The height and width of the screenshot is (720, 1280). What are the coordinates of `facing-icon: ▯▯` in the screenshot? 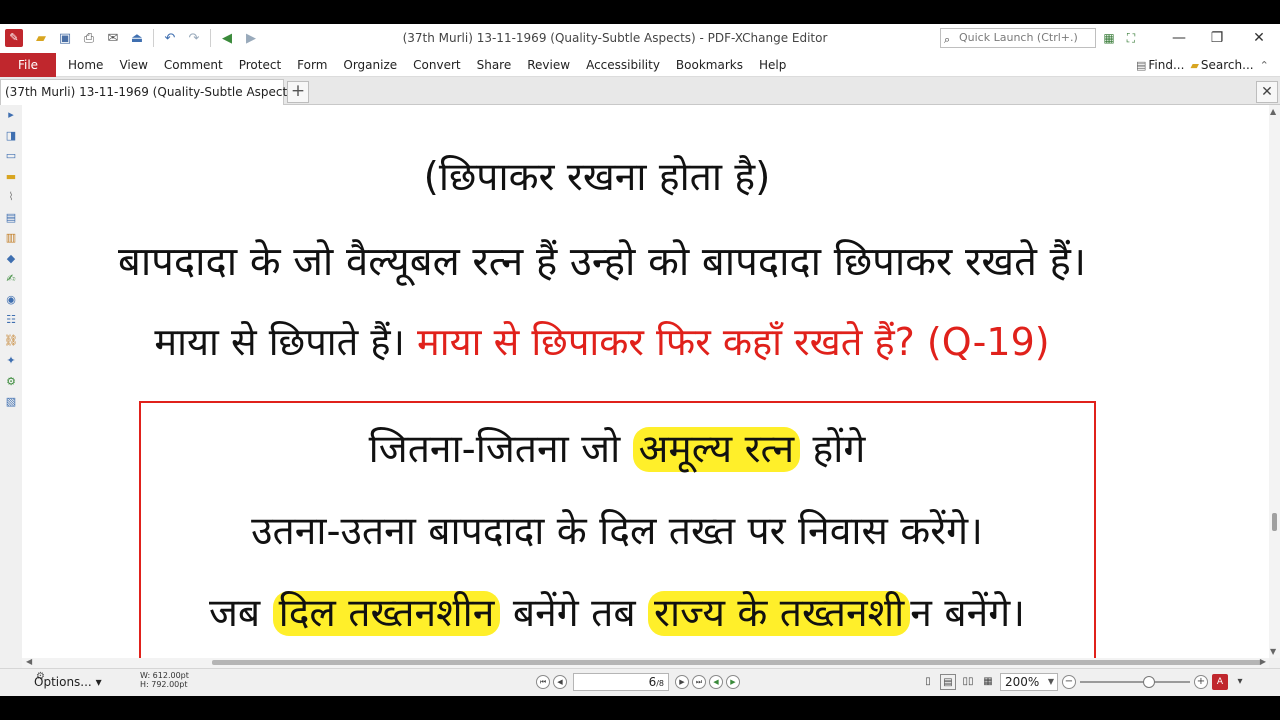 It's located at (968, 682).